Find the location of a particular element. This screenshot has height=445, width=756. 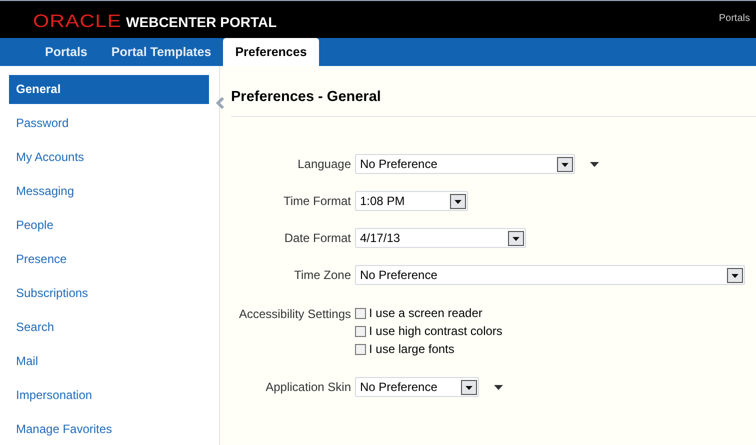

sidebar-item: Subscriptions is located at coordinates (109, 293).